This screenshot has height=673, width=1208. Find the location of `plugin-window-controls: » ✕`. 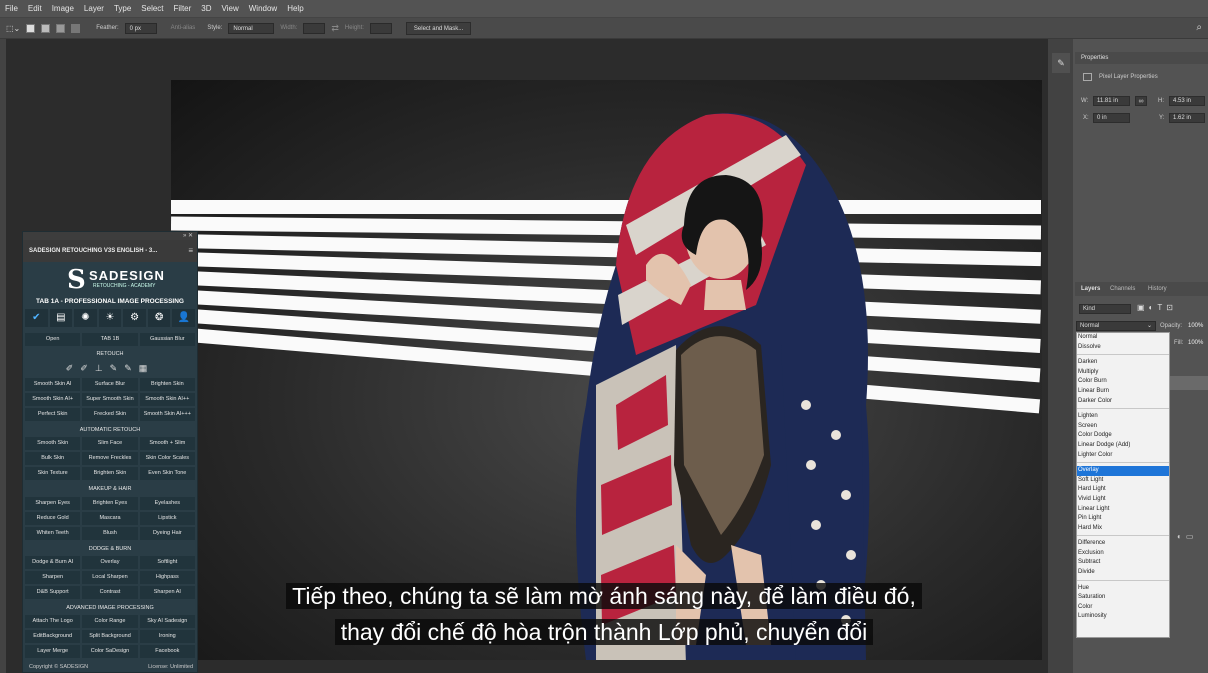

plugin-window-controls: » ✕ is located at coordinates (110, 236).